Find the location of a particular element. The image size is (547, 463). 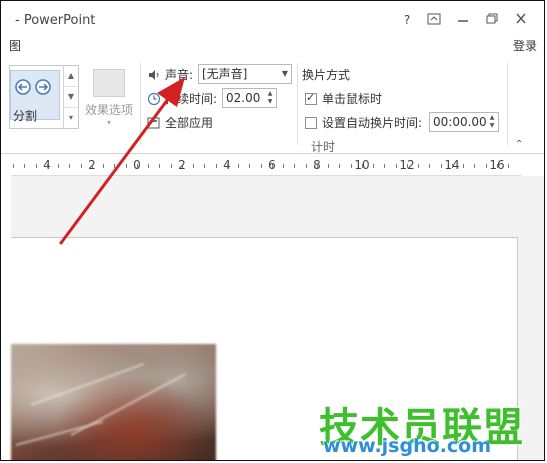

close-icon is located at coordinates (523, 19).